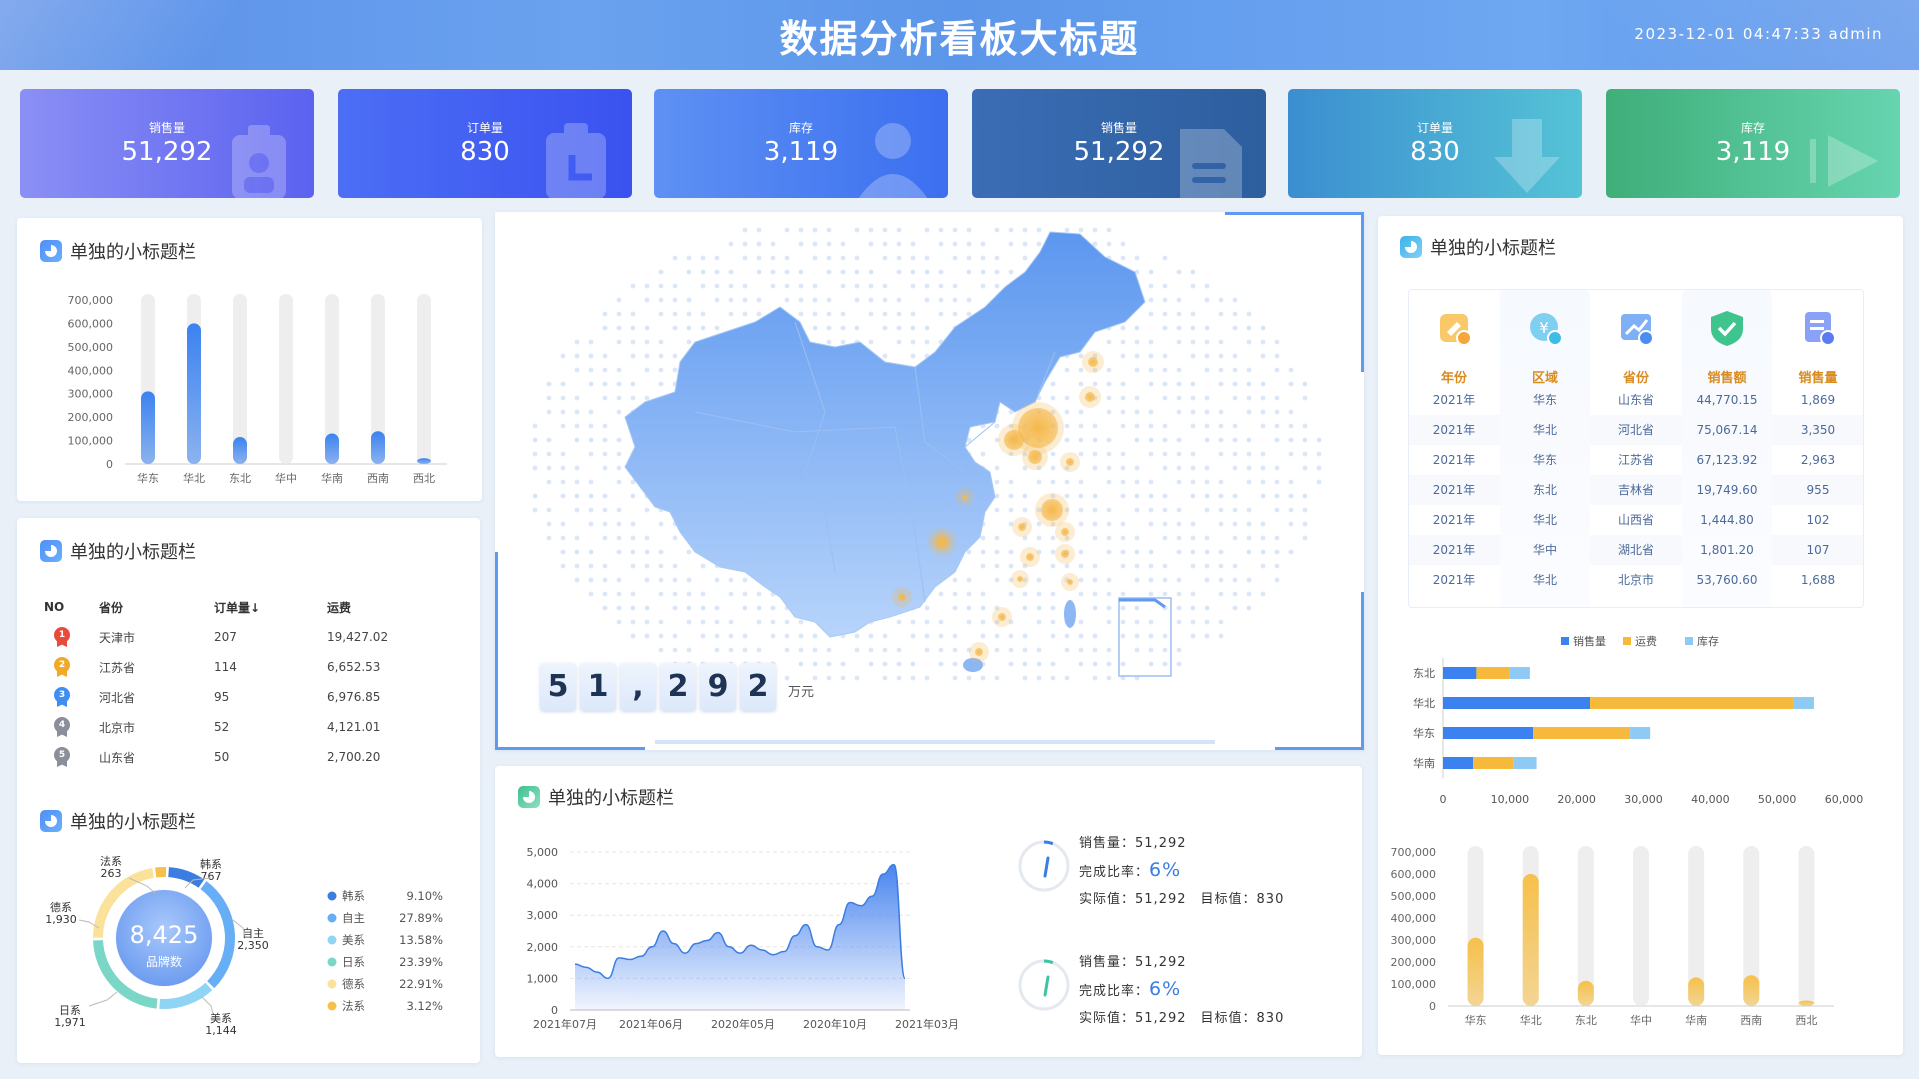 This screenshot has width=1919, height=1079. What do you see at coordinates (1641, 926) in the screenshot?
I see `bar-track` at bounding box center [1641, 926].